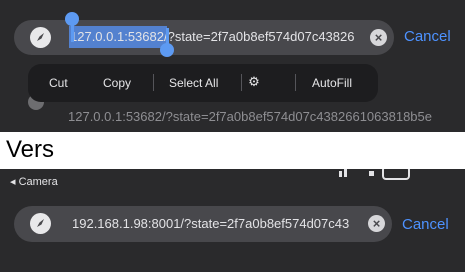 The image size is (465, 272). I want to click on status-bar-icons, so click(375, 175).